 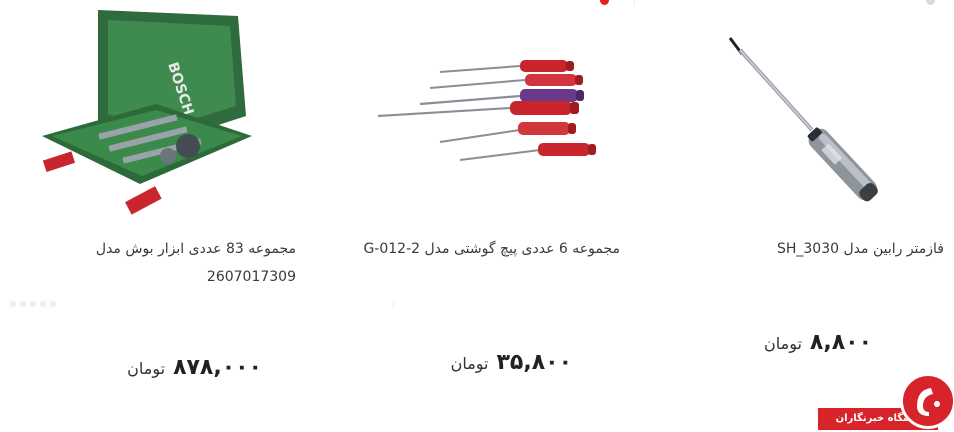 What do you see at coordinates (860, 249) in the screenshot?
I see `product-title: فازمتر رابین مدل SH_3030` at bounding box center [860, 249].